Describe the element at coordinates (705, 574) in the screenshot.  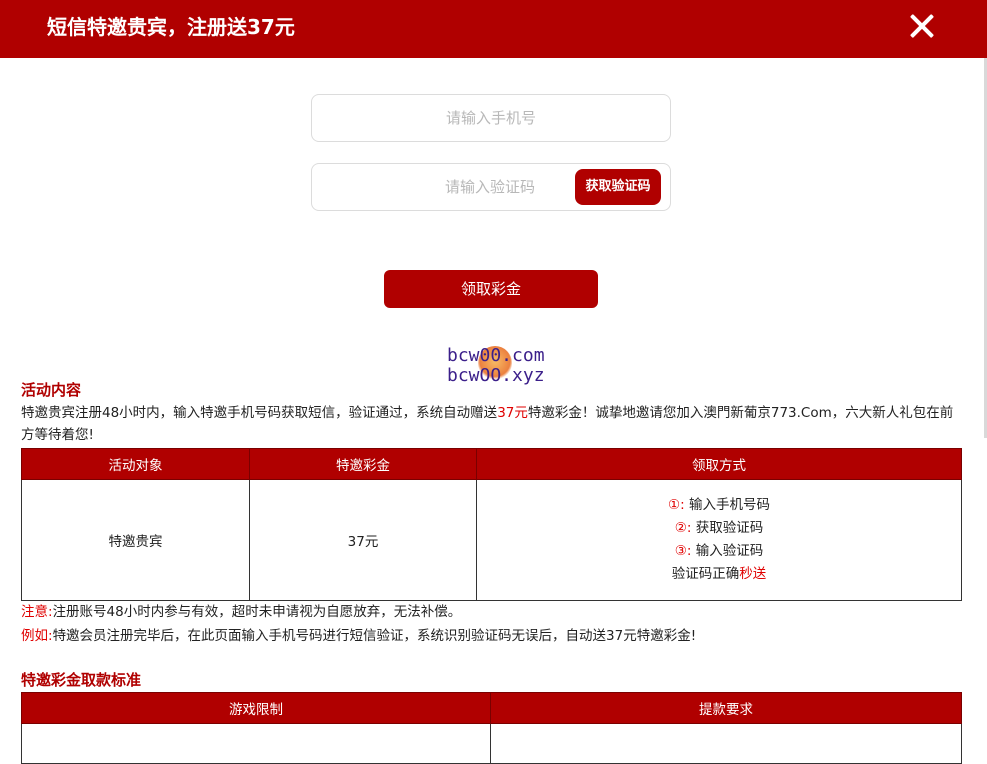
I see `step-final-text: 验证码正确` at that location.